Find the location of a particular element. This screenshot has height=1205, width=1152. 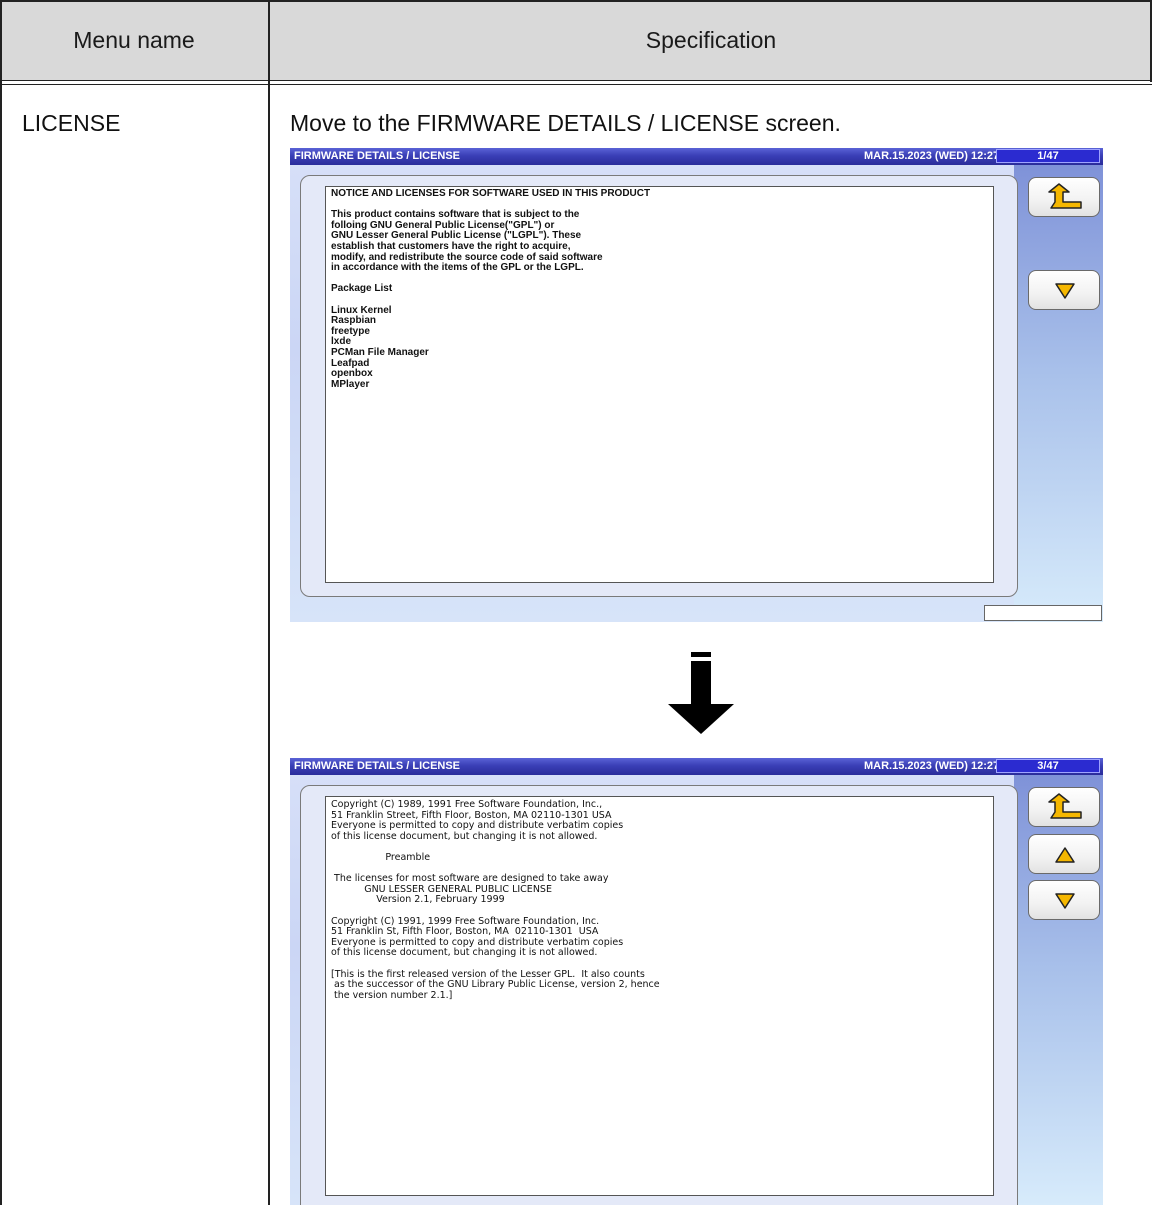

header-specification: Specification is located at coordinates (711, 39).